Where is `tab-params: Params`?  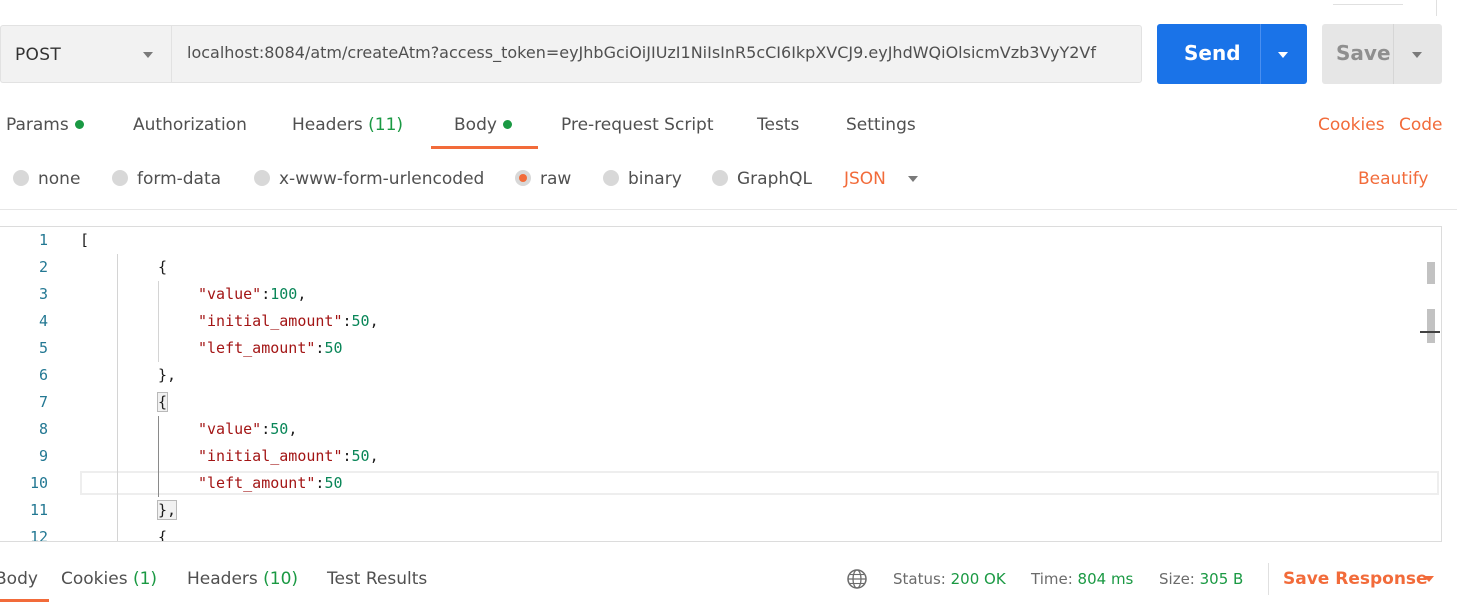
tab-params: Params is located at coordinates (45, 125).